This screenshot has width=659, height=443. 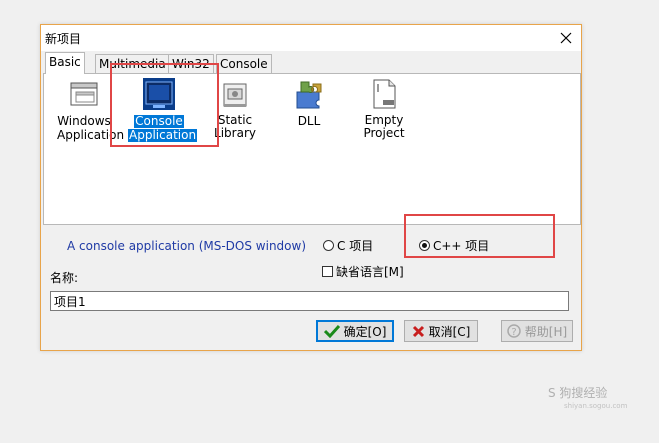 I want to click on tab-multimedia: Multimedia, so click(x=132, y=63).